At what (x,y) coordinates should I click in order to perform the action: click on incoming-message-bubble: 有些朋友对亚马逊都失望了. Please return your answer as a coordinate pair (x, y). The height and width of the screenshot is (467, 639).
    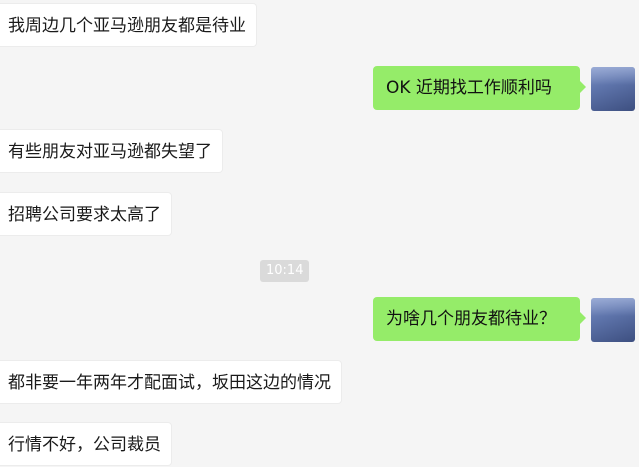
    Looking at the image, I should click on (111, 151).